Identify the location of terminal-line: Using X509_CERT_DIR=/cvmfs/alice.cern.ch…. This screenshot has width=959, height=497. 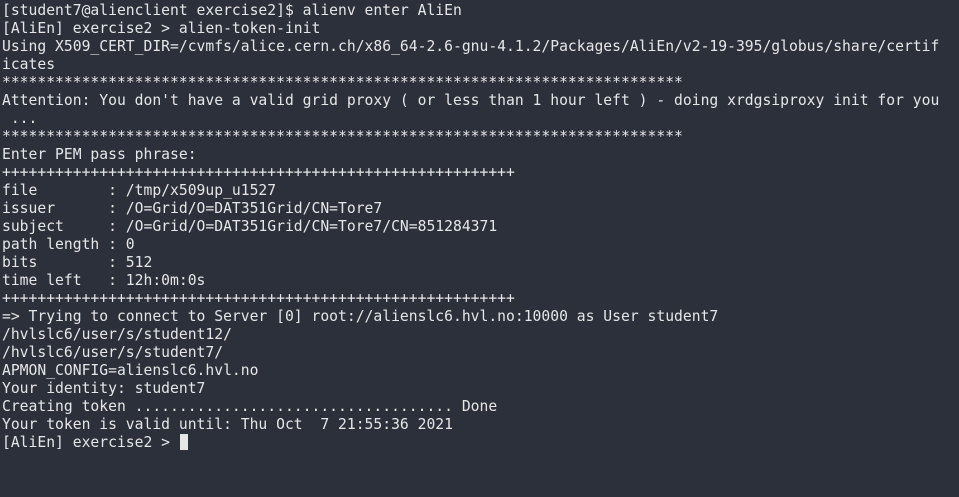
(471, 46).